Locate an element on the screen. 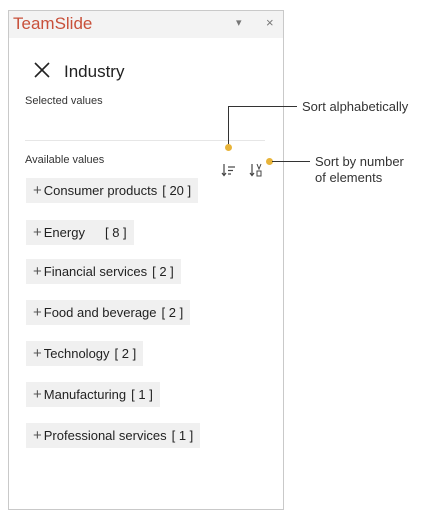 The height and width of the screenshot is (521, 437). chip-label: Food and beverage is located at coordinates (100, 312).